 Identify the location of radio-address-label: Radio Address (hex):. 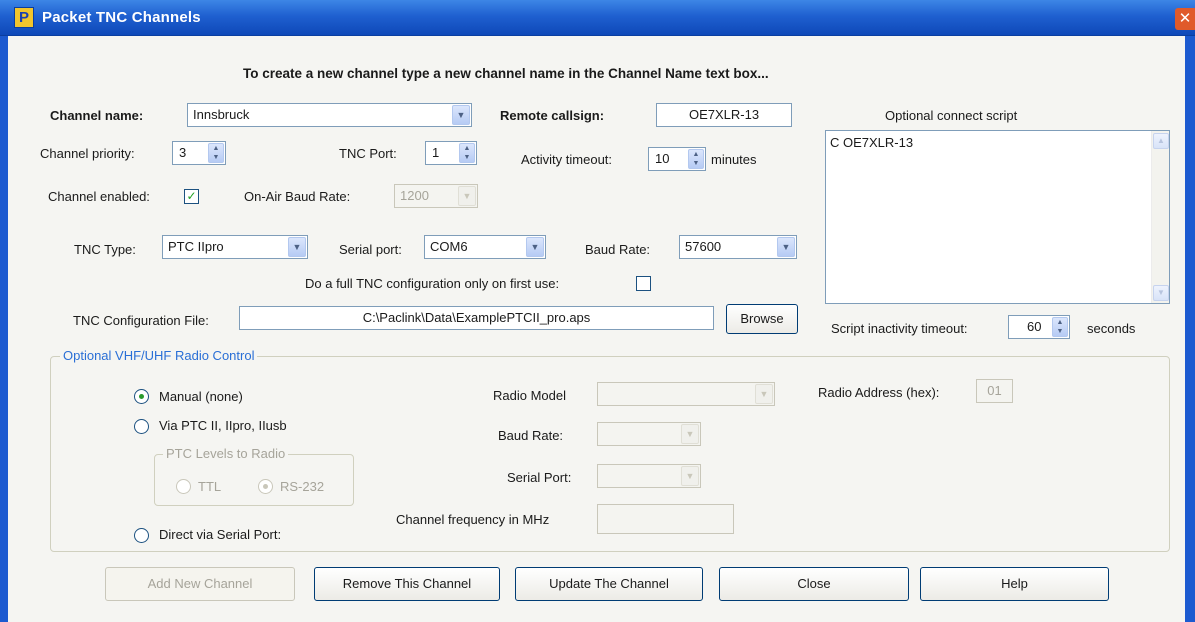
(879, 392).